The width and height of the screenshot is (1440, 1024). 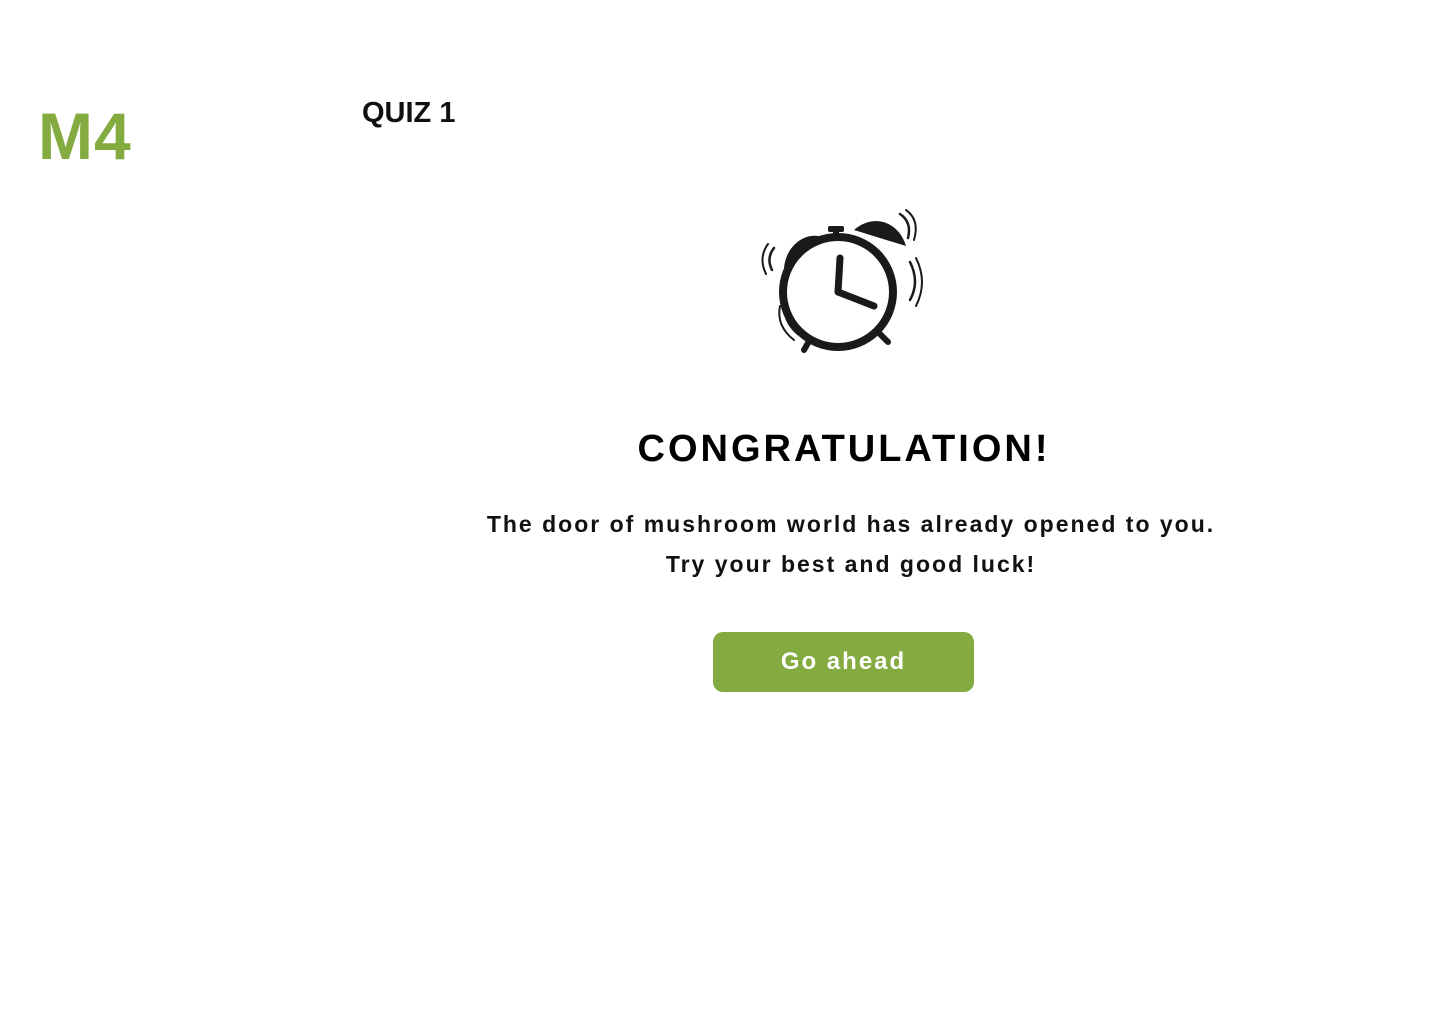 I want to click on app-logo: M4, so click(x=85, y=136).